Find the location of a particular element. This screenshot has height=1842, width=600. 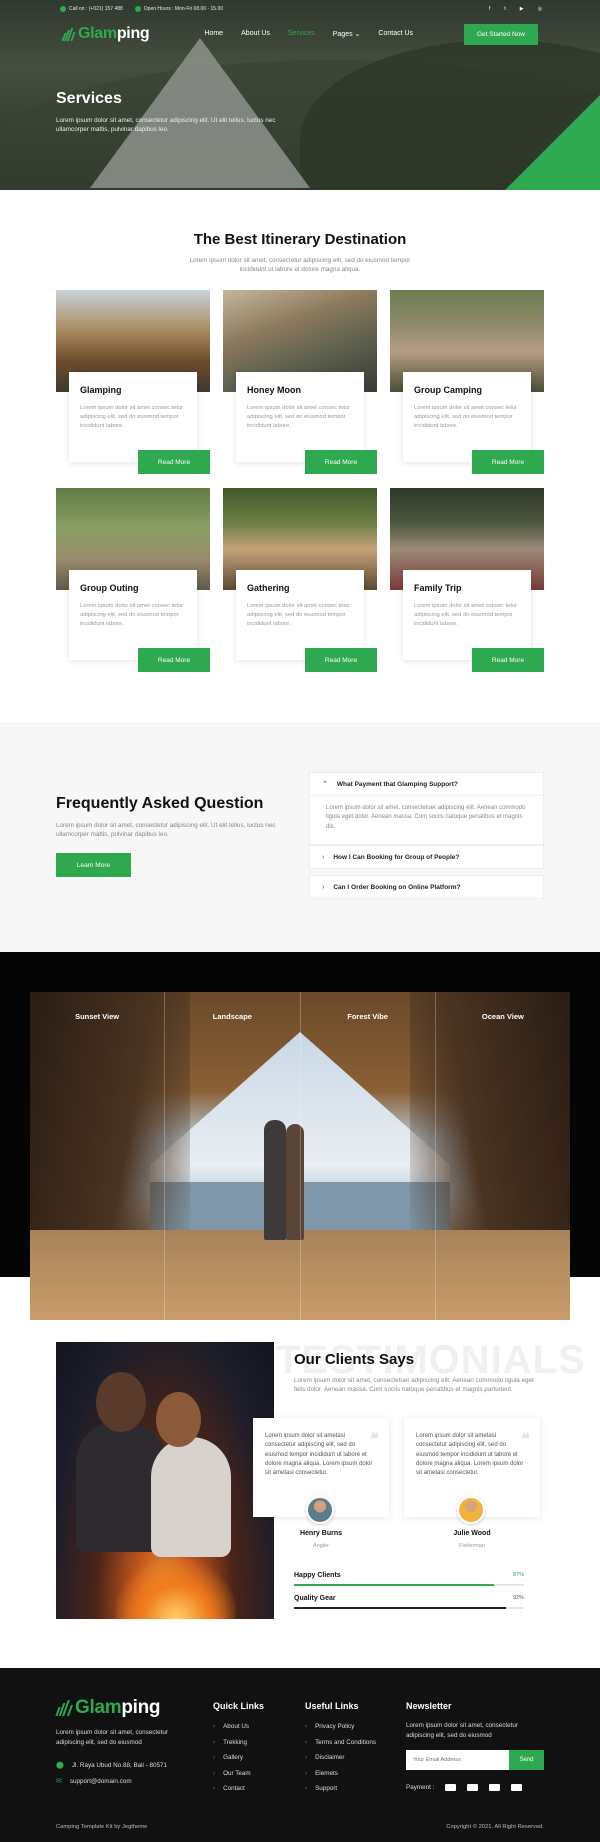

call-info: Call on : (+021) 157 488 is located at coordinates (91, 9).